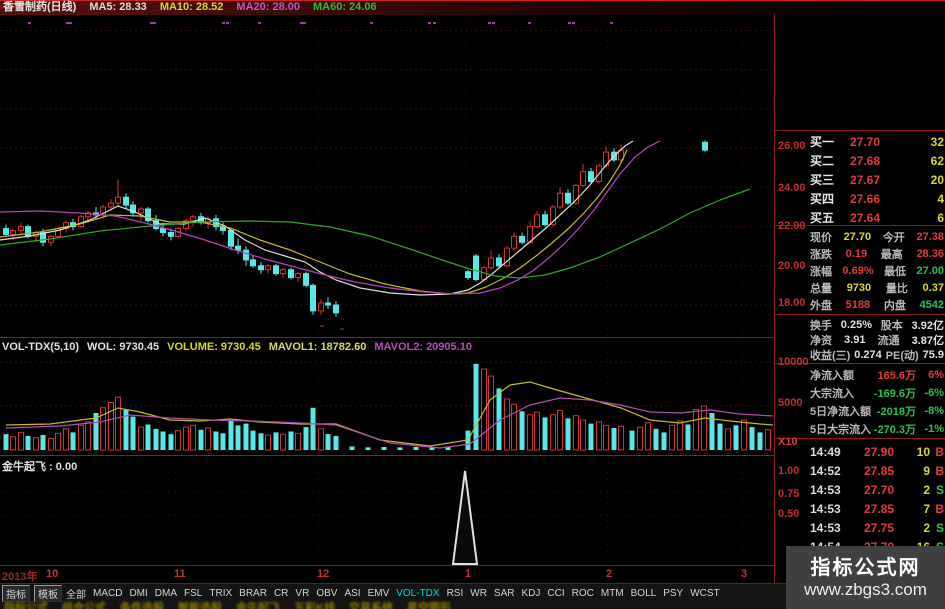 Image resolution: width=945 pixels, height=609 pixels. I want to click on stat-cell: 换手, so click(821, 326).